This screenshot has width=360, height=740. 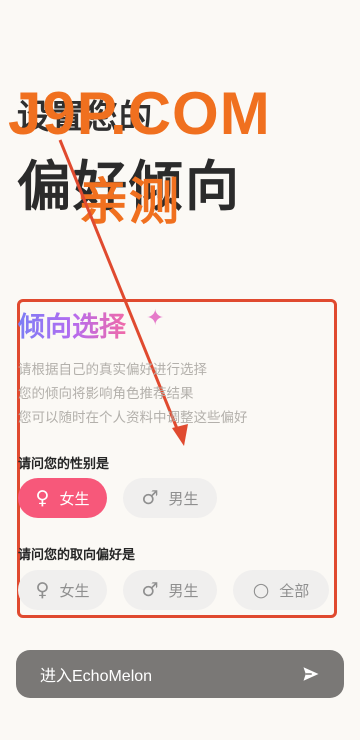 I want to click on enter-app-label: 进入EchoMelon, so click(x=96, y=676).